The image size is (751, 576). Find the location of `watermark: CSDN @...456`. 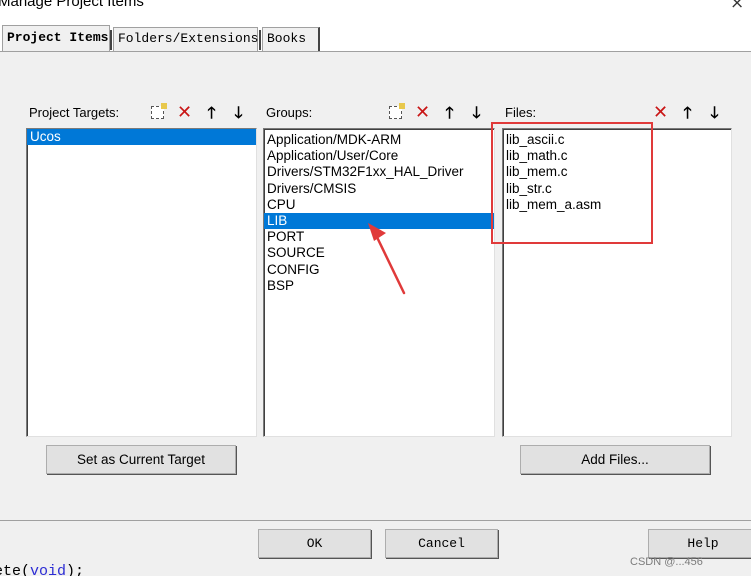

watermark: CSDN @...456 is located at coordinates (666, 562).